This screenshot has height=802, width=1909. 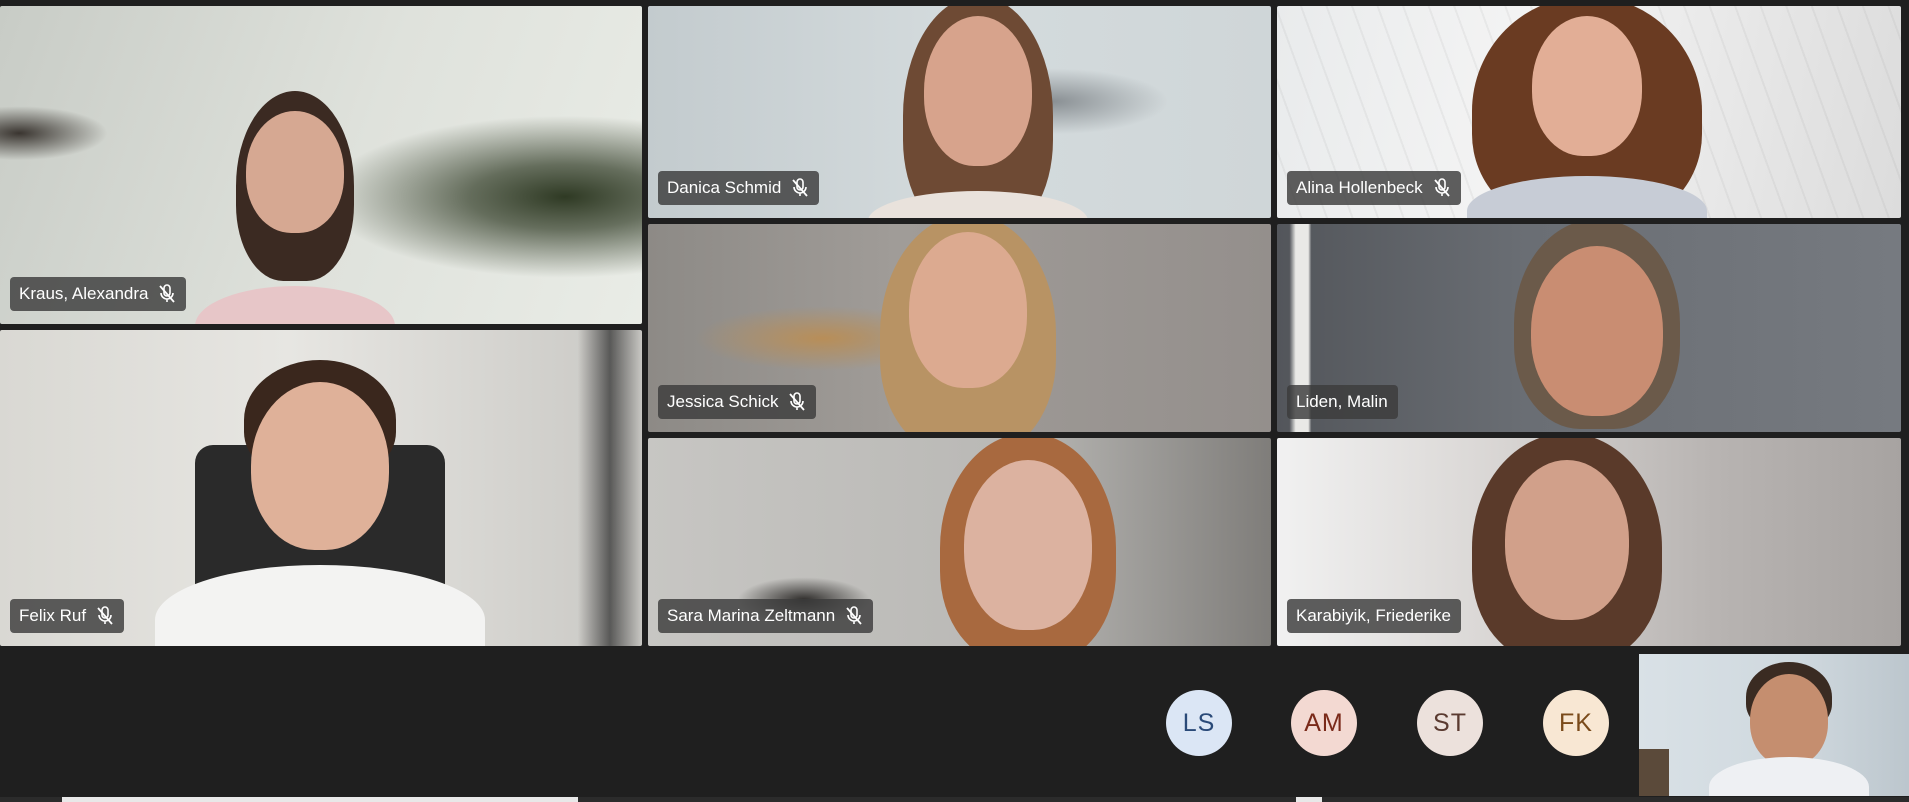 I want to click on participant-name: Liden, Malin, so click(x=1342, y=401).